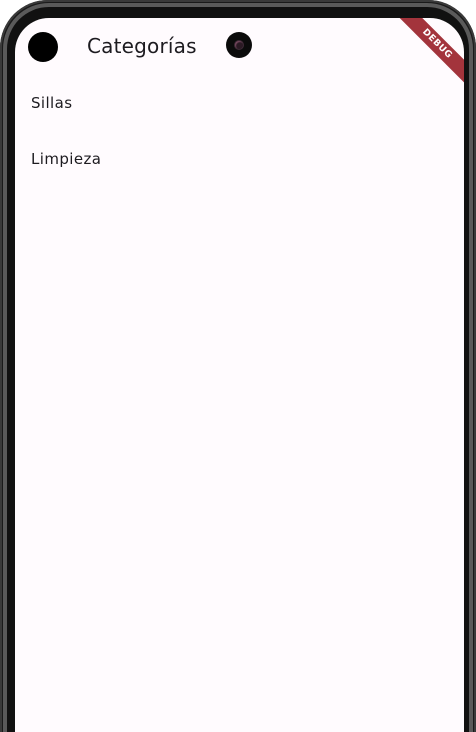  I want to click on leading-avatar-icon, so click(43, 47).